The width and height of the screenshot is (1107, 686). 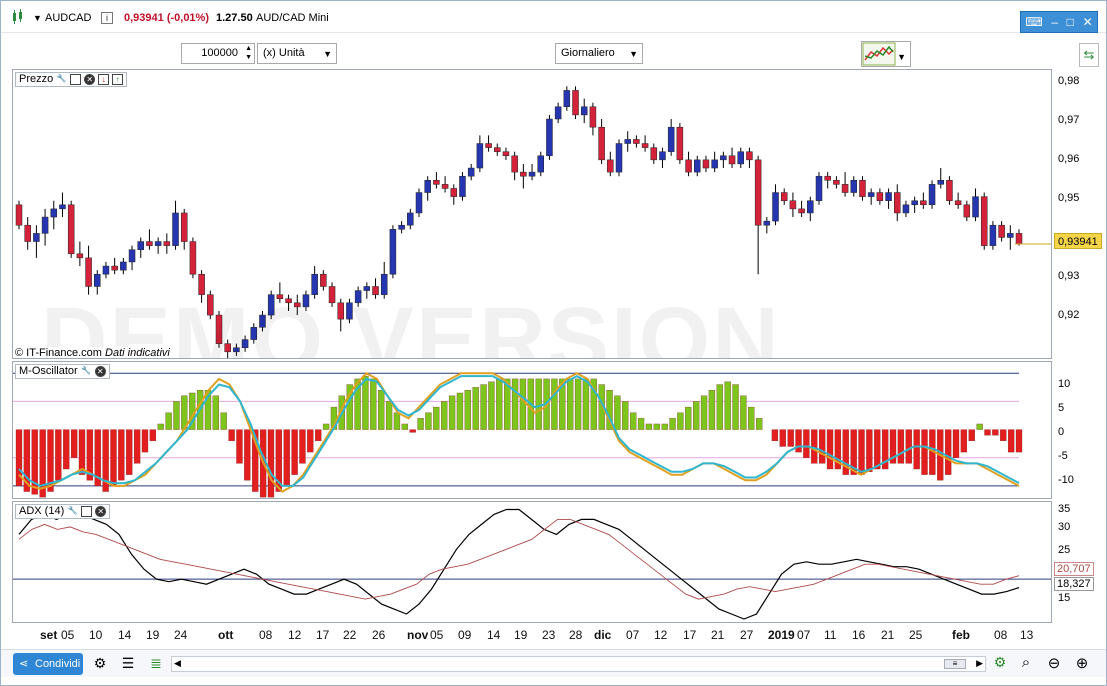 What do you see at coordinates (218, 53) in the screenshot?
I see `quantity-input: 100000 ▲ ▼` at bounding box center [218, 53].